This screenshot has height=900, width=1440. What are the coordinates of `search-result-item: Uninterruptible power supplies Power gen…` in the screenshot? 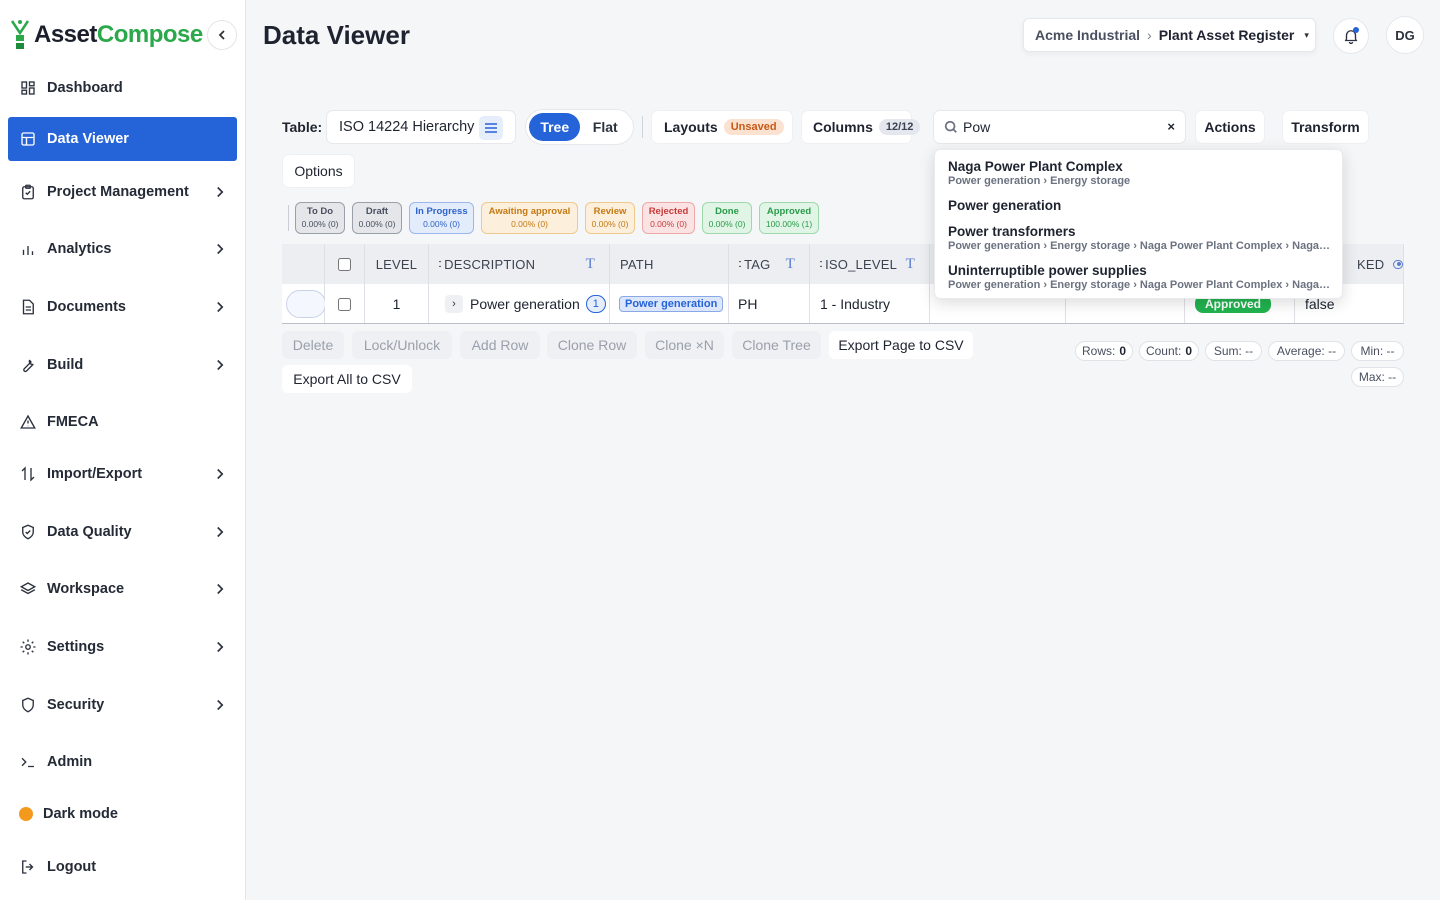 It's located at (1140, 277).